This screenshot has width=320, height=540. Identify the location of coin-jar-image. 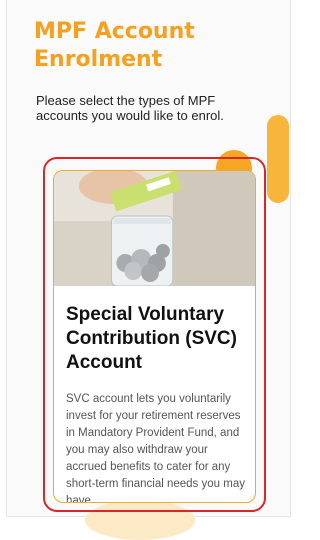
(154, 228).